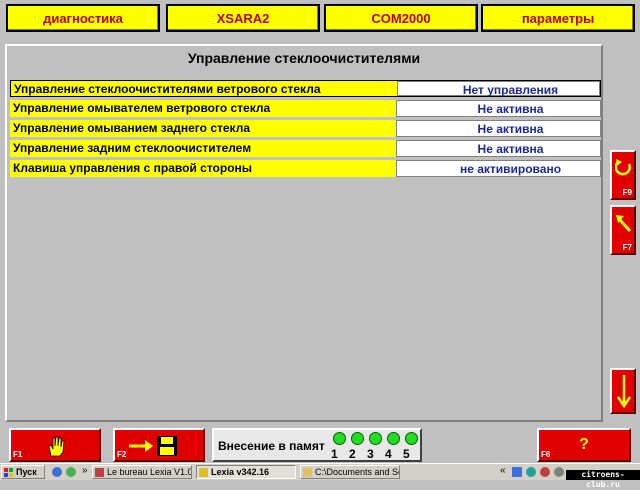 The height and width of the screenshot is (490, 640). What do you see at coordinates (498, 89) in the screenshot?
I see `parameter-value: Нет управления` at bounding box center [498, 89].